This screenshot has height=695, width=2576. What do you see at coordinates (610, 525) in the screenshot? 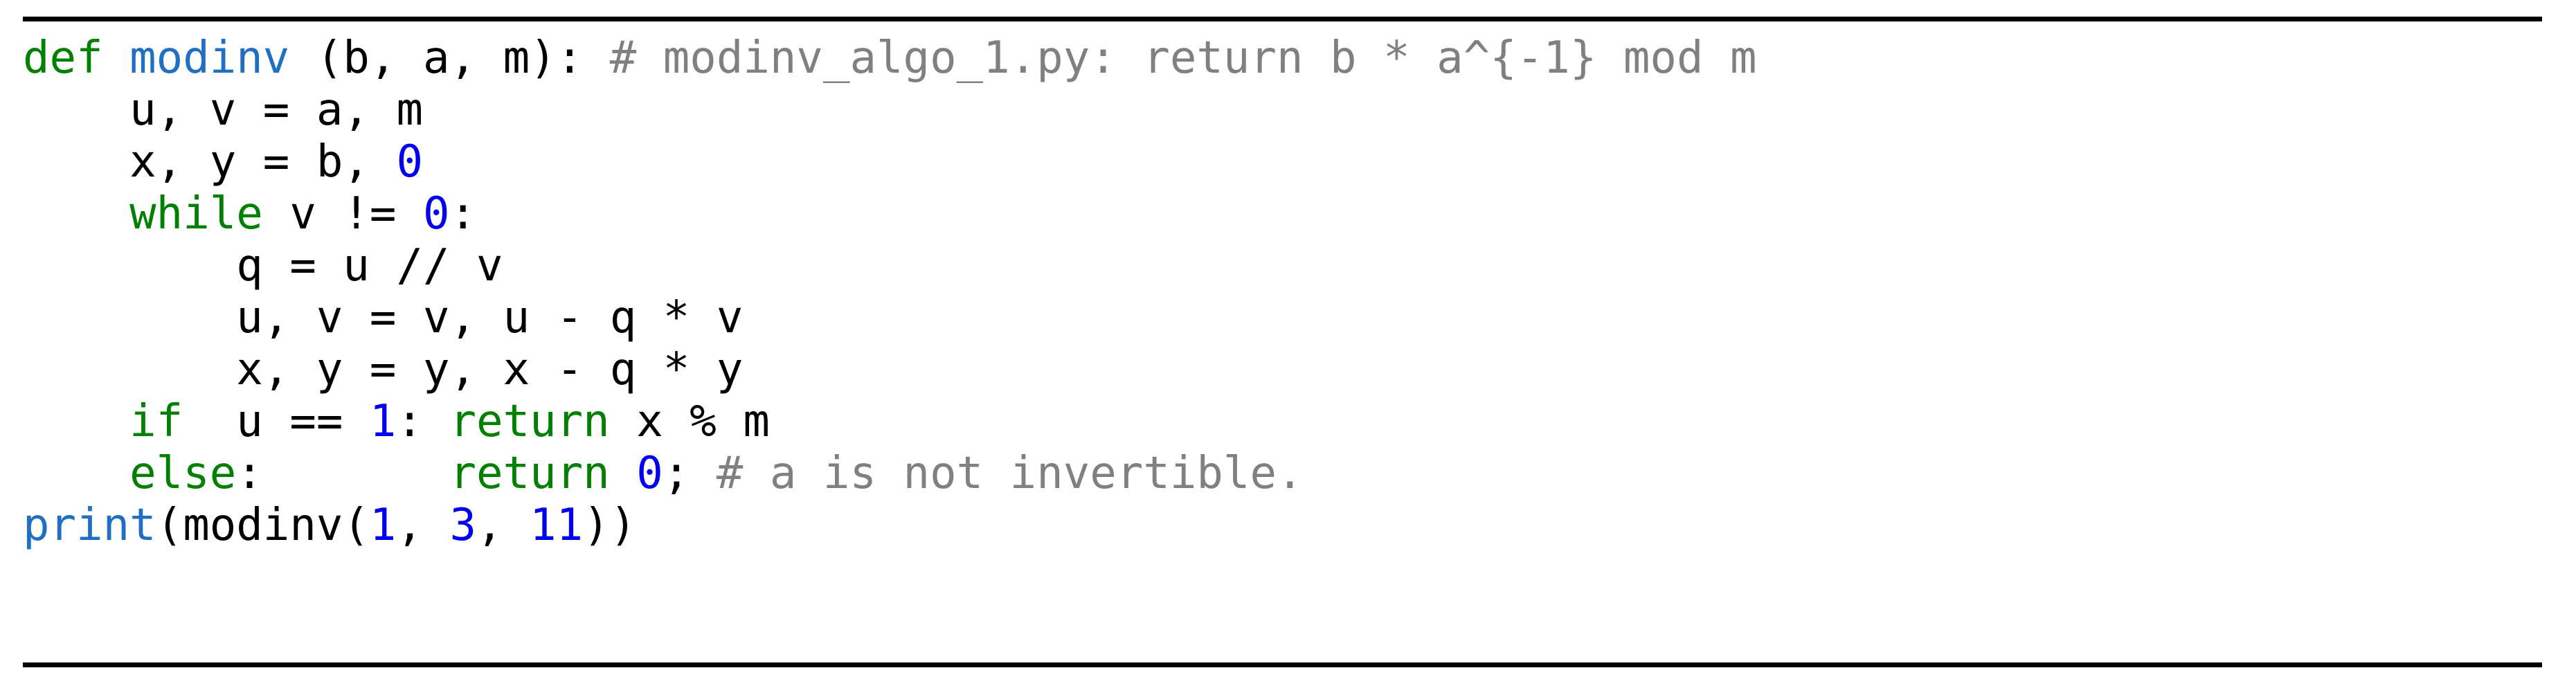
I see `code-token-plain: ))` at bounding box center [610, 525].